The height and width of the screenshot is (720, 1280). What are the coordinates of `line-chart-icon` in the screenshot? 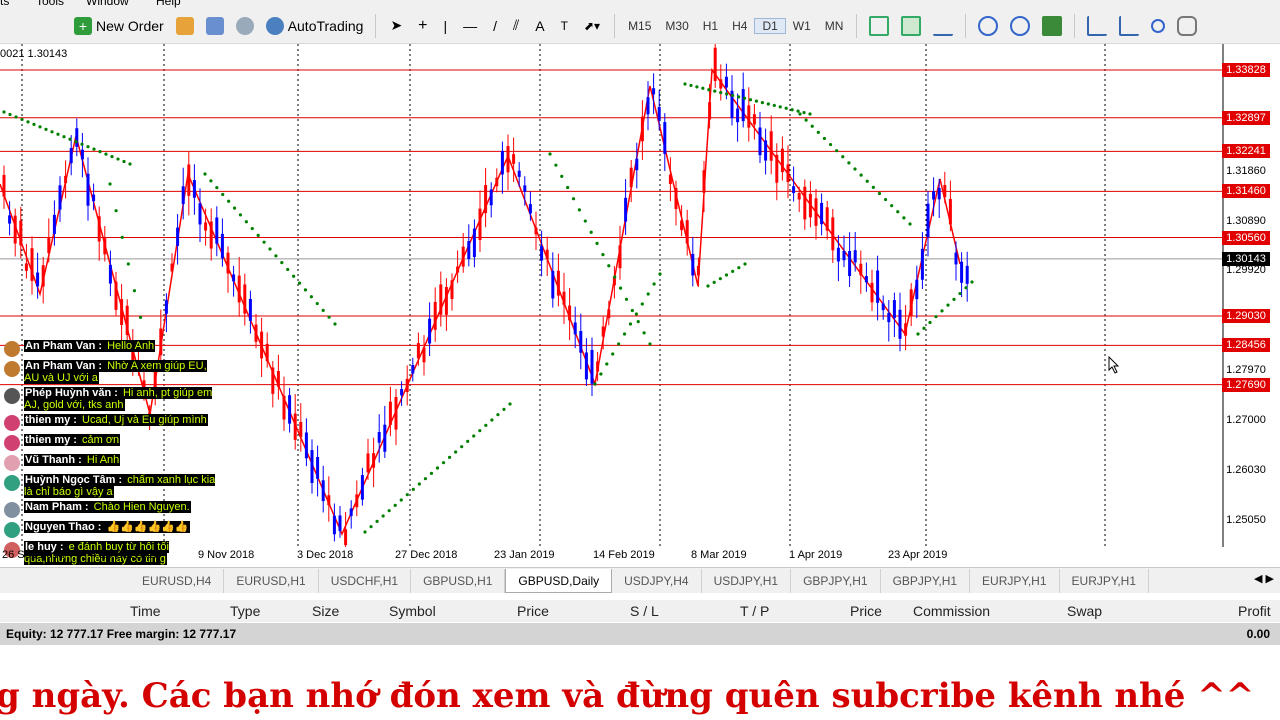 It's located at (943, 26).